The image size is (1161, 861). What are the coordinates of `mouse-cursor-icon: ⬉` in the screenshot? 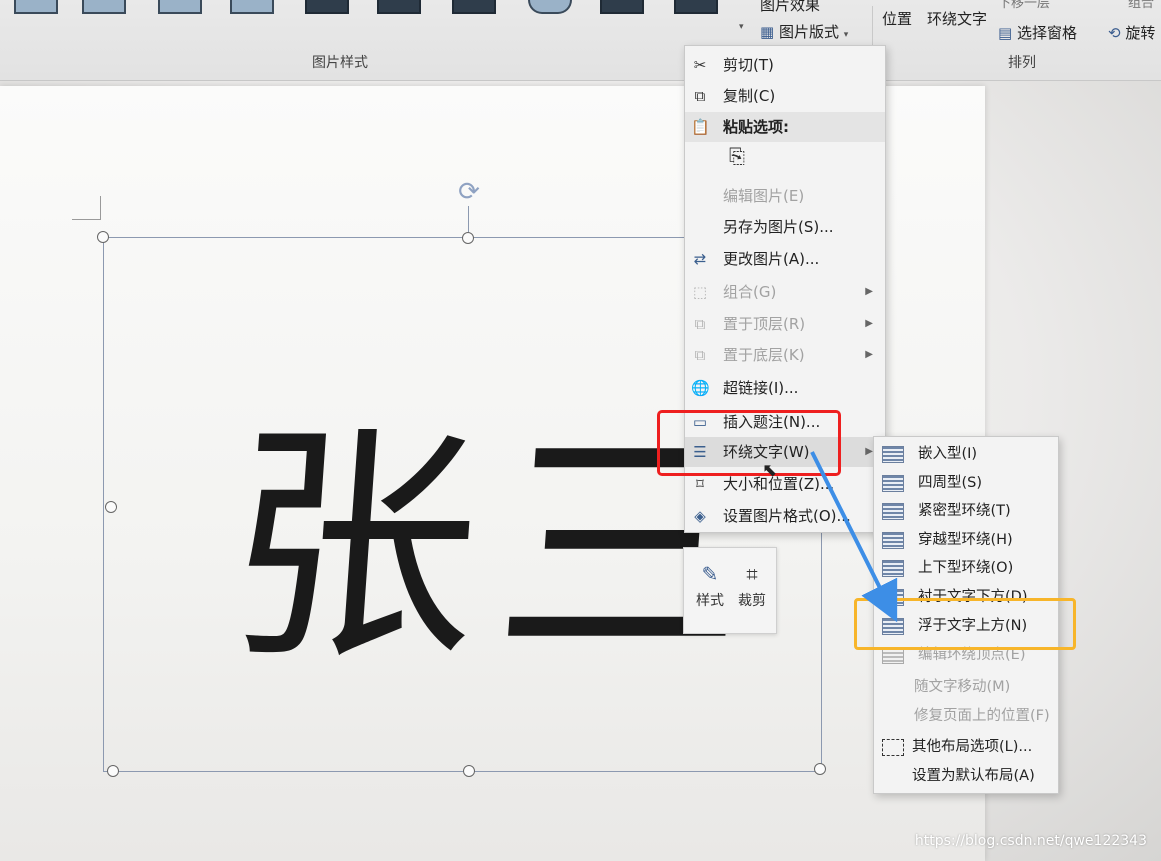 It's located at (770, 470).